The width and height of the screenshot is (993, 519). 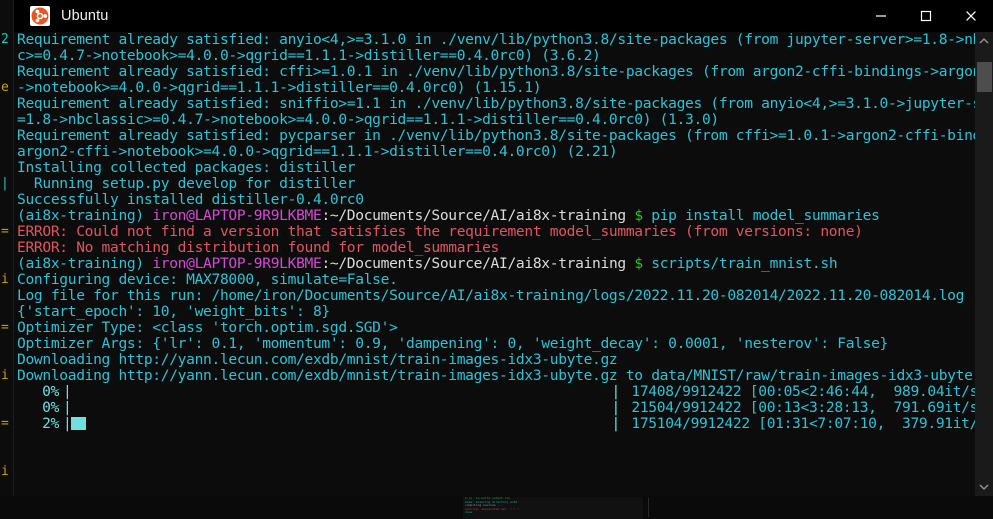 What do you see at coordinates (186, 183) in the screenshot?
I see `terminal-text-segment: Running setup.py develop for distiller` at bounding box center [186, 183].